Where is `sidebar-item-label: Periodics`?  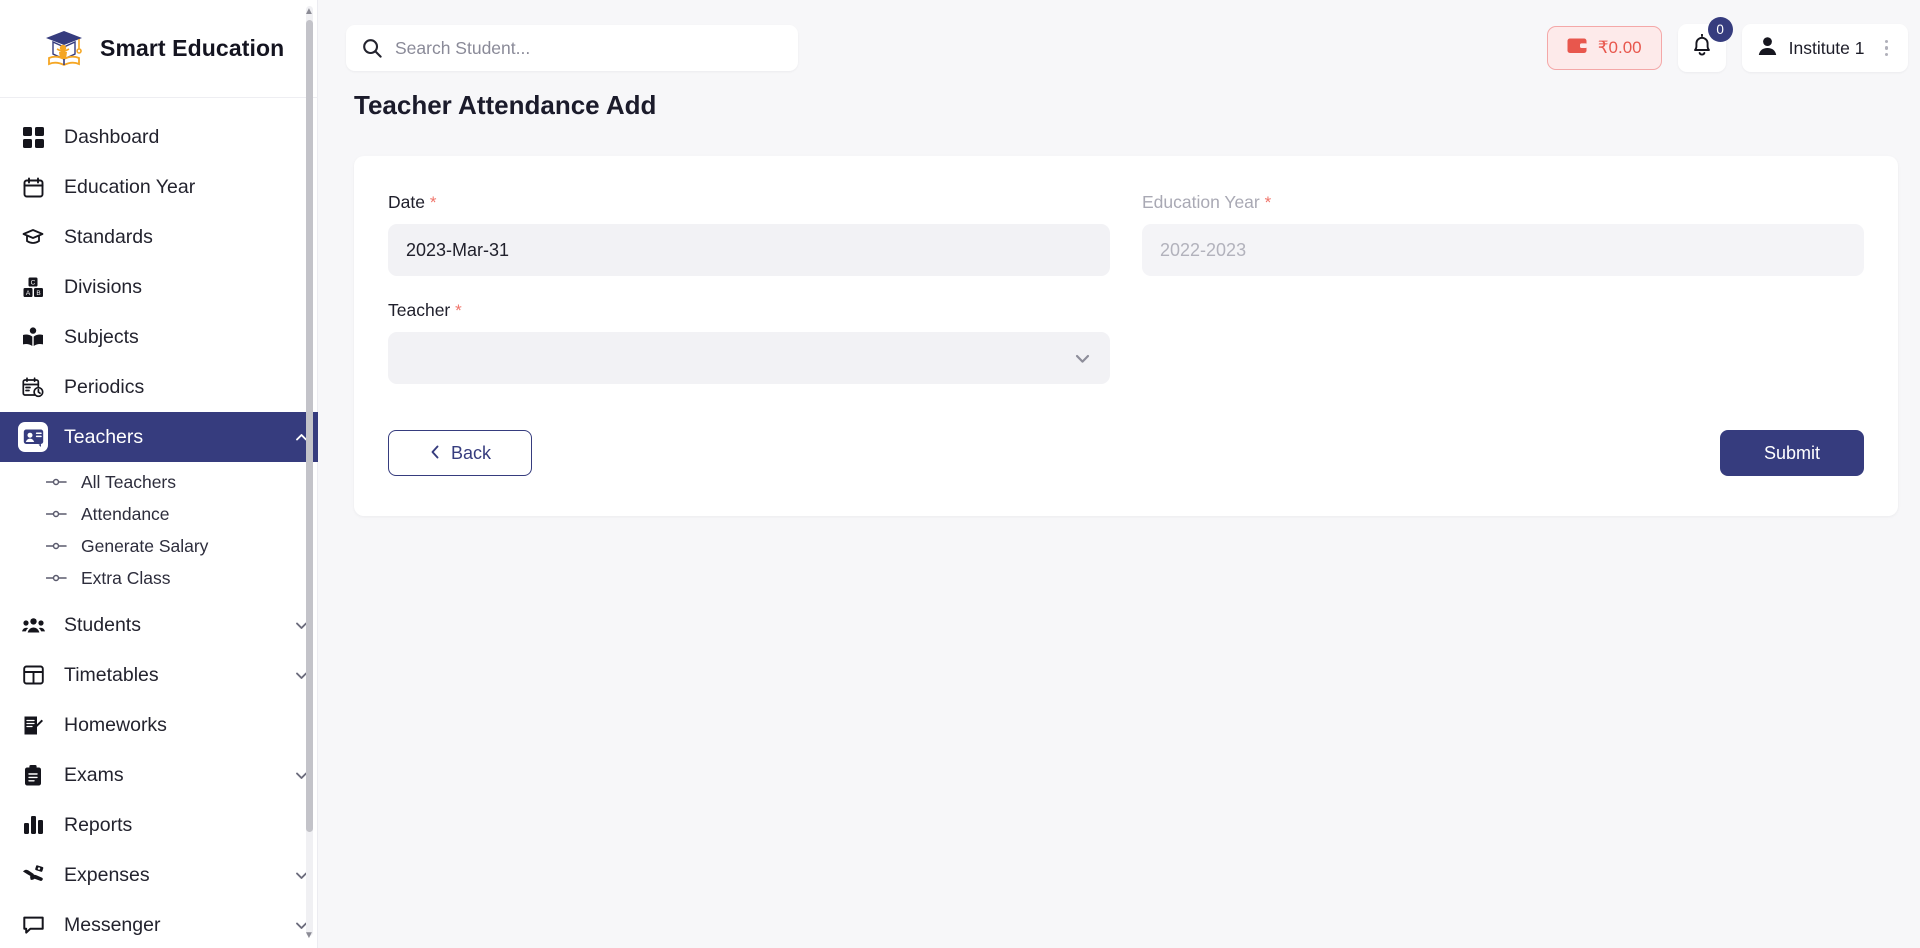
sidebar-item-label: Periodics is located at coordinates (104, 386).